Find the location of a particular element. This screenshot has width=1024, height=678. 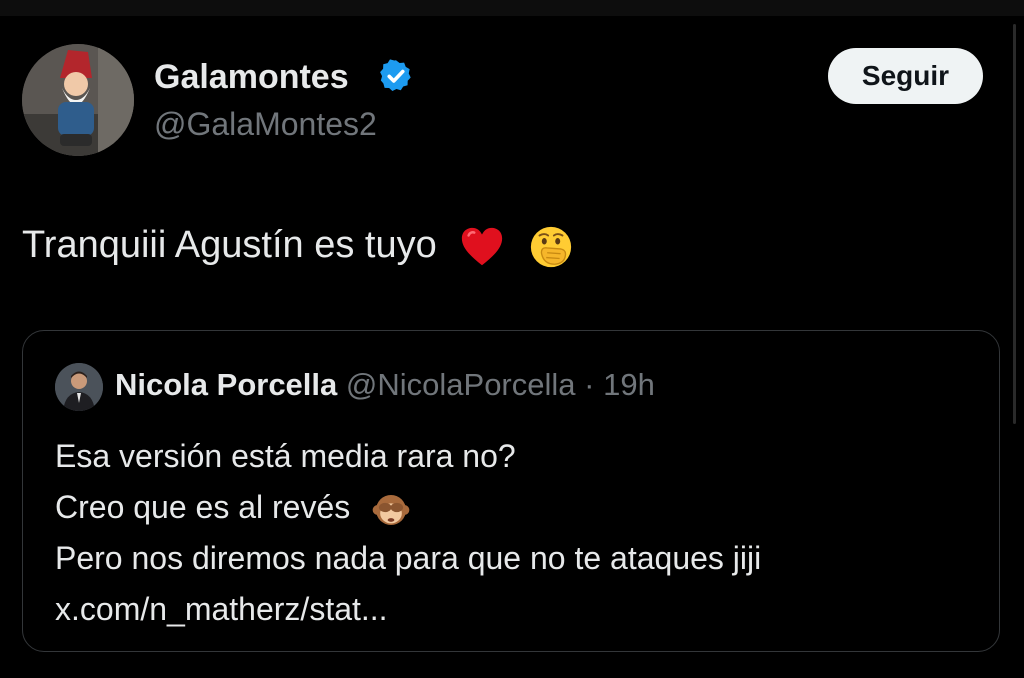

quoted-author-avatar is located at coordinates (79, 387).